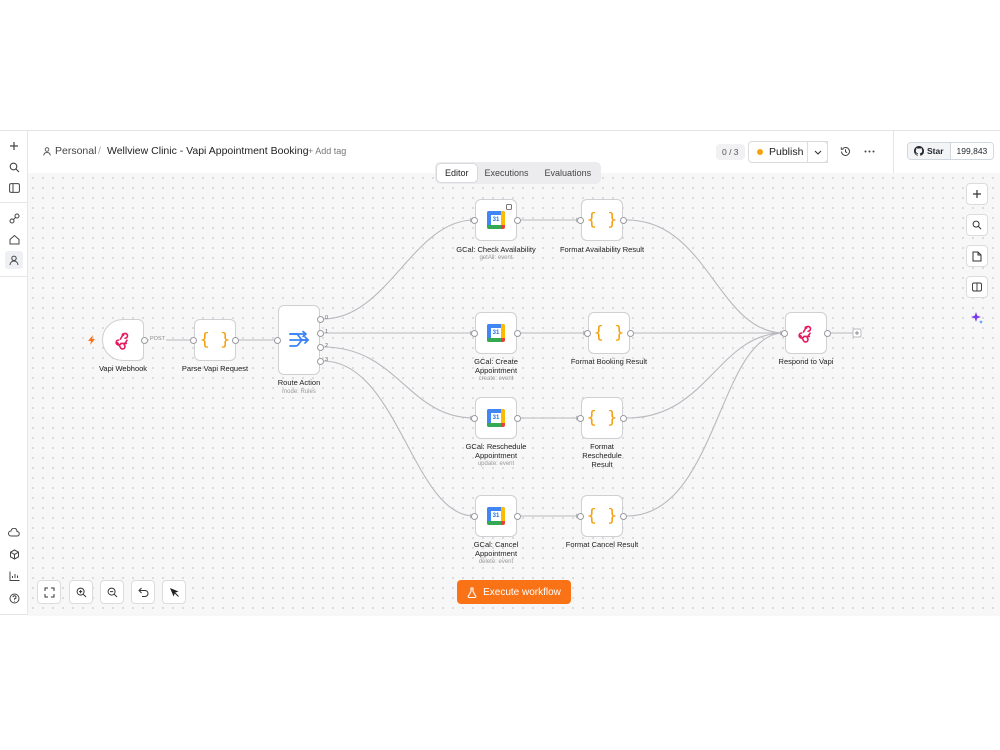  What do you see at coordinates (472, 592) in the screenshot?
I see `flask-icon` at bounding box center [472, 592].